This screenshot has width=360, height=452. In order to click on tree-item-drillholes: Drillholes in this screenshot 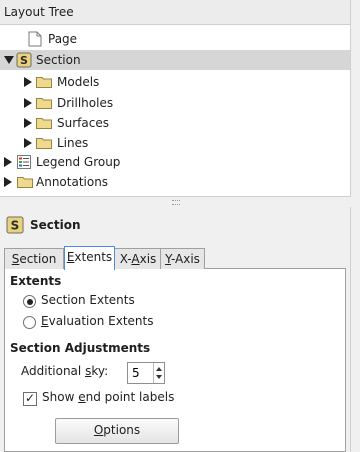, I will do `click(175, 103)`.